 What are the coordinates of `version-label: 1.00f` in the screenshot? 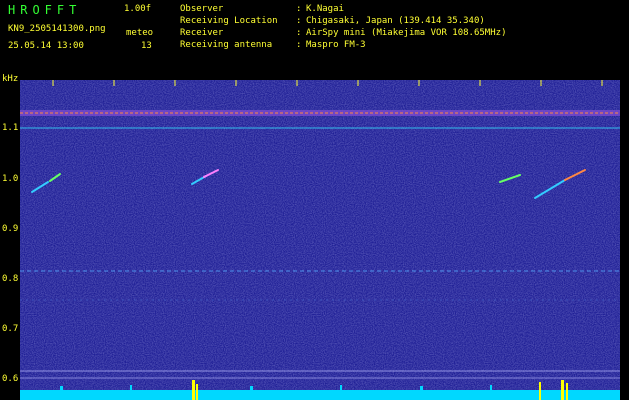 It's located at (138, 9).